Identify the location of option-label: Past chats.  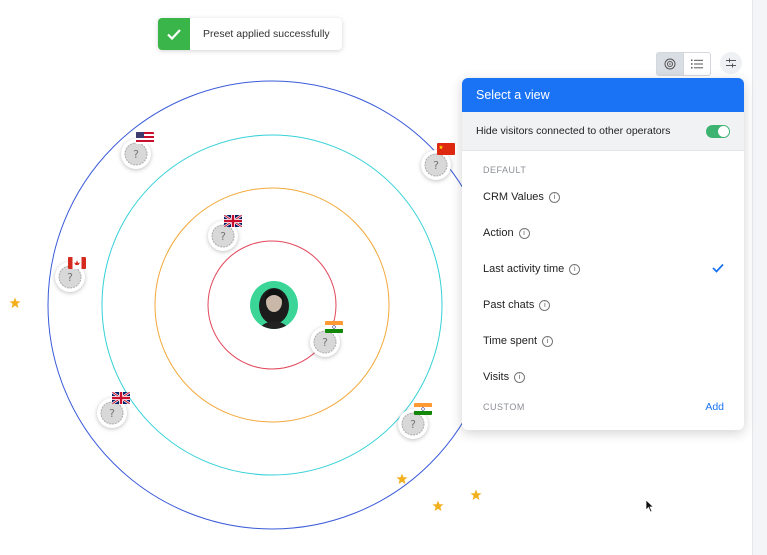
(509, 305).